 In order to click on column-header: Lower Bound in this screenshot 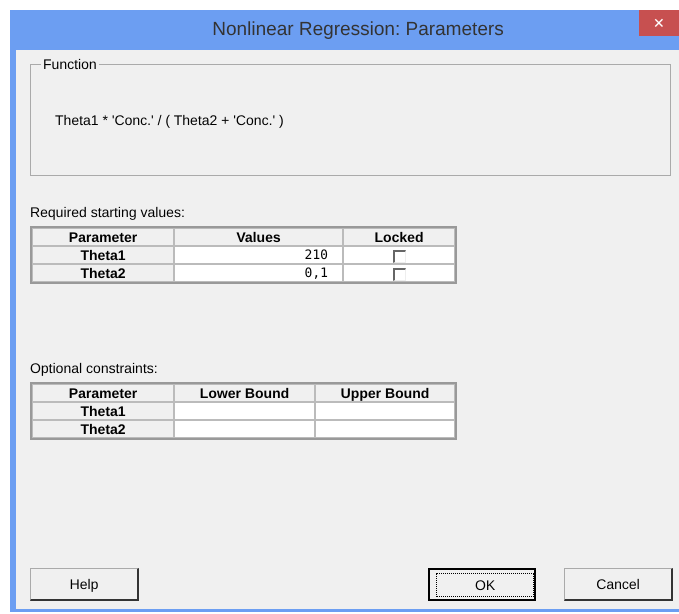, I will do `click(244, 393)`.